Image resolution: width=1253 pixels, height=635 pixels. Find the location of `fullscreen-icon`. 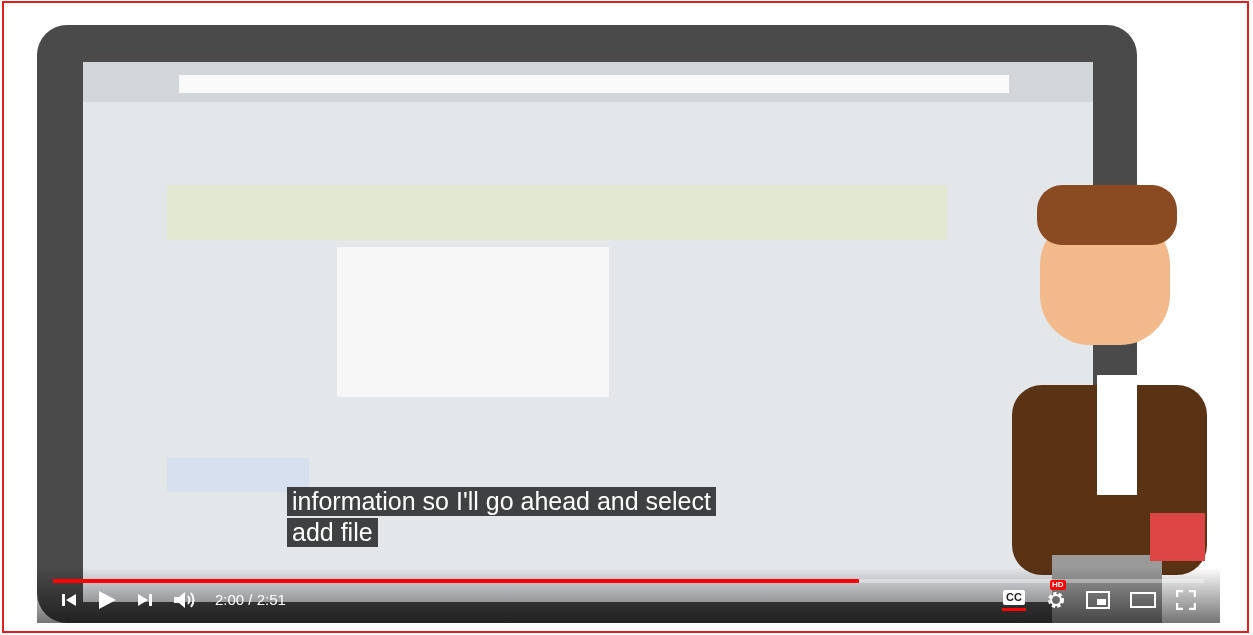

fullscreen-icon is located at coordinates (1186, 600).